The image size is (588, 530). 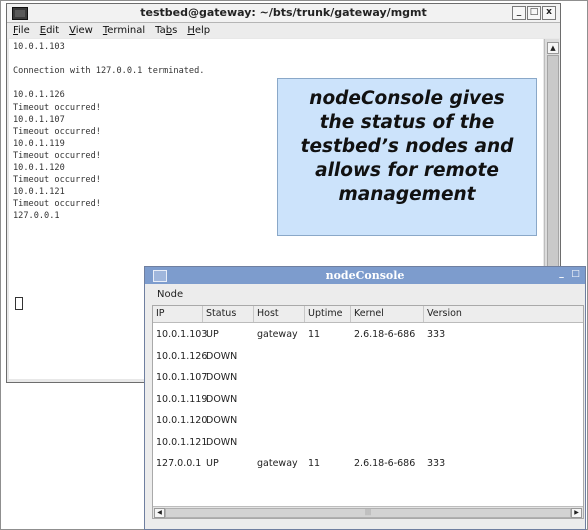 I want to click on nodeconsole-title: nodeConsole, so click(x=365, y=275).